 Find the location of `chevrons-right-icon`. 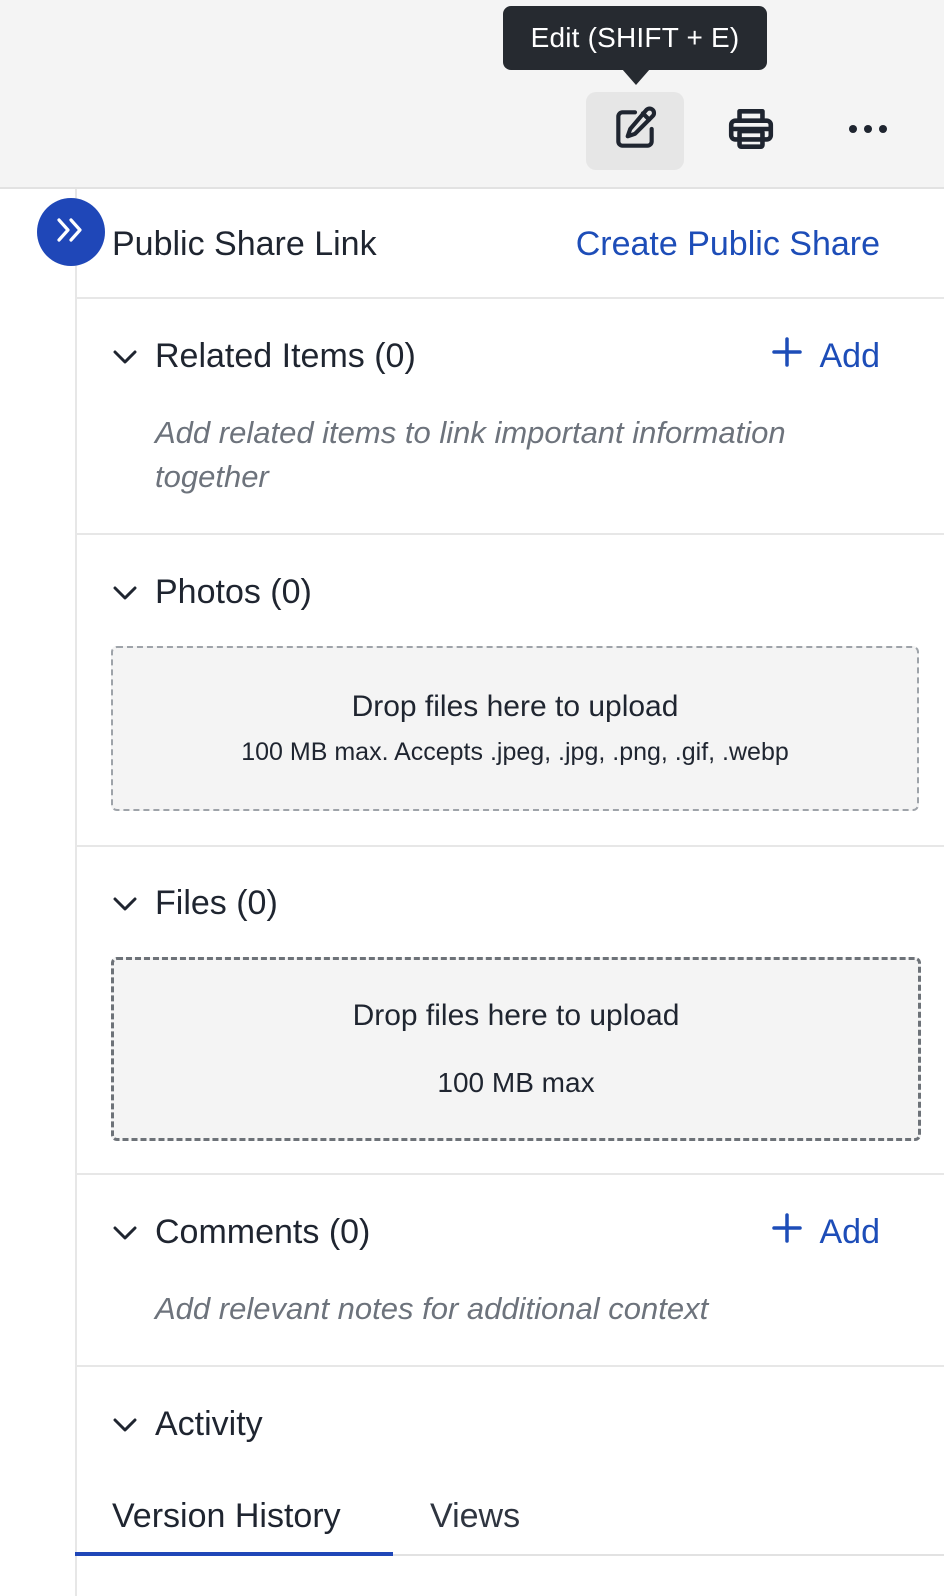

chevrons-right-icon is located at coordinates (71, 232).